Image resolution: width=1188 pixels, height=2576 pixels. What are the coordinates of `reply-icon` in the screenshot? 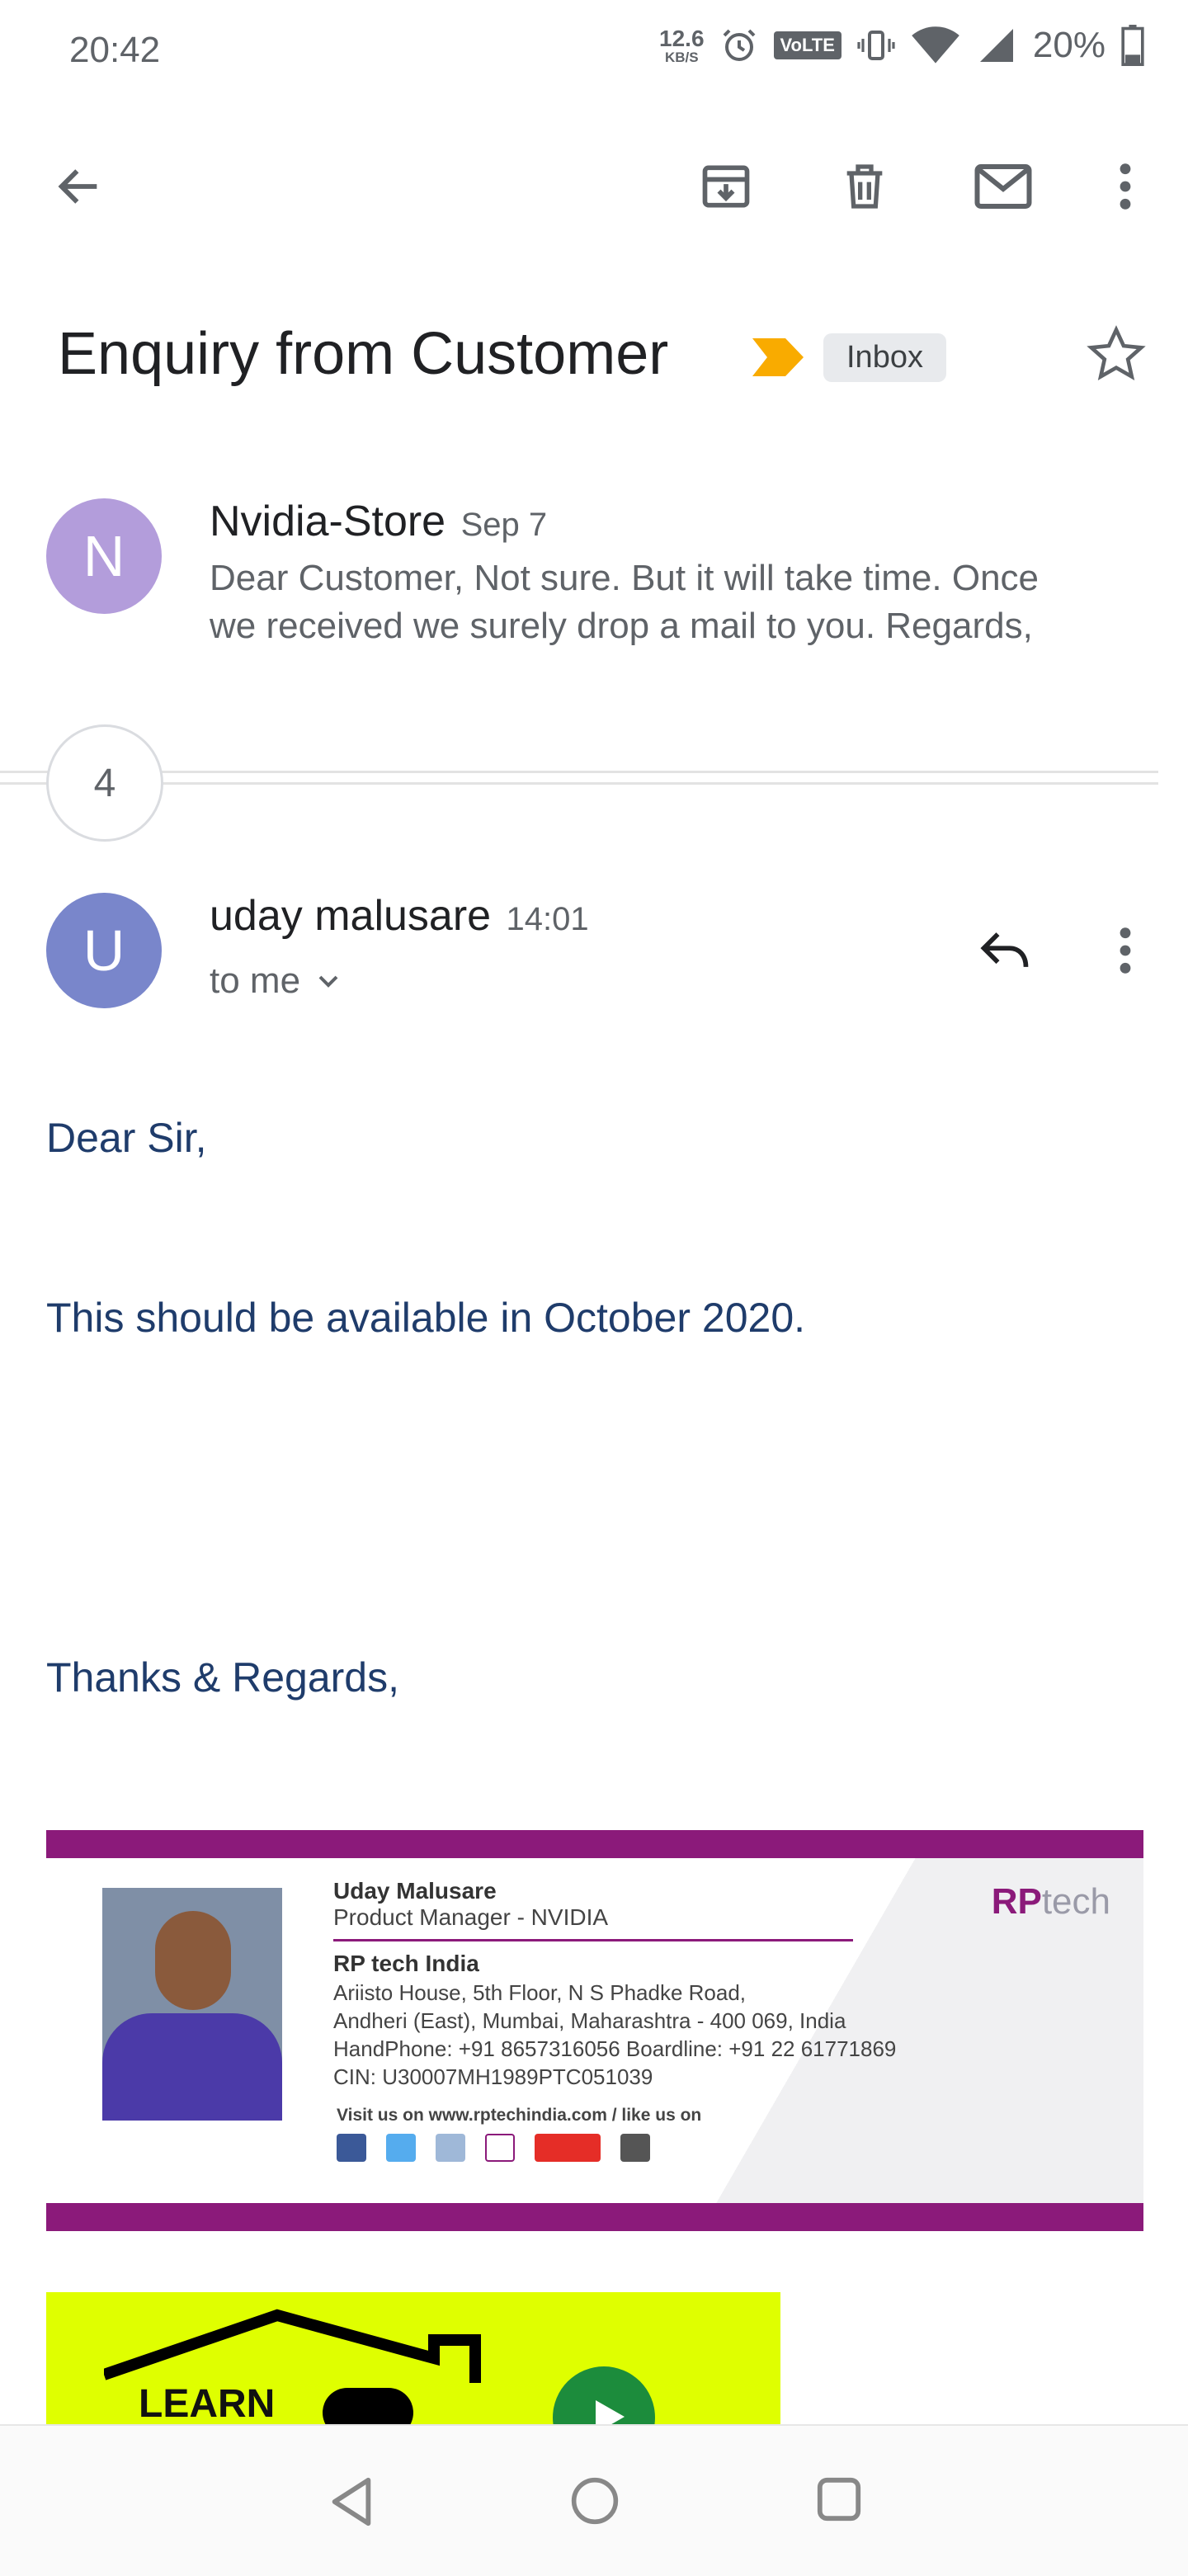 It's located at (1004, 950).